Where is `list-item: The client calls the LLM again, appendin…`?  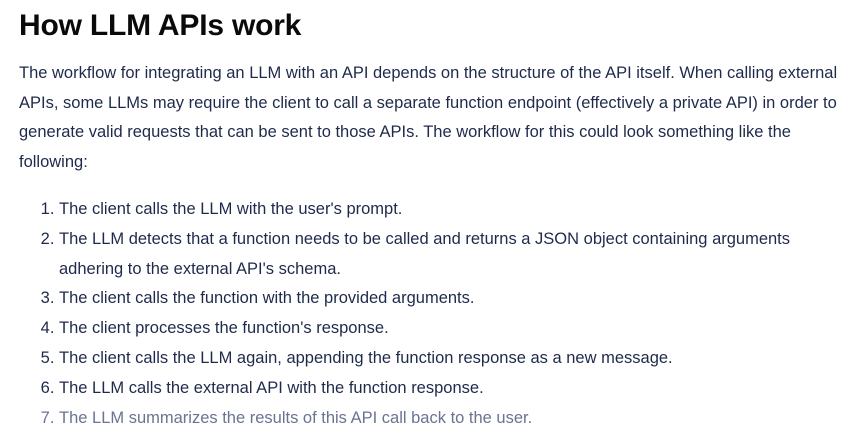
list-item: The client calls the LLM again, appendin… is located at coordinates (451, 359).